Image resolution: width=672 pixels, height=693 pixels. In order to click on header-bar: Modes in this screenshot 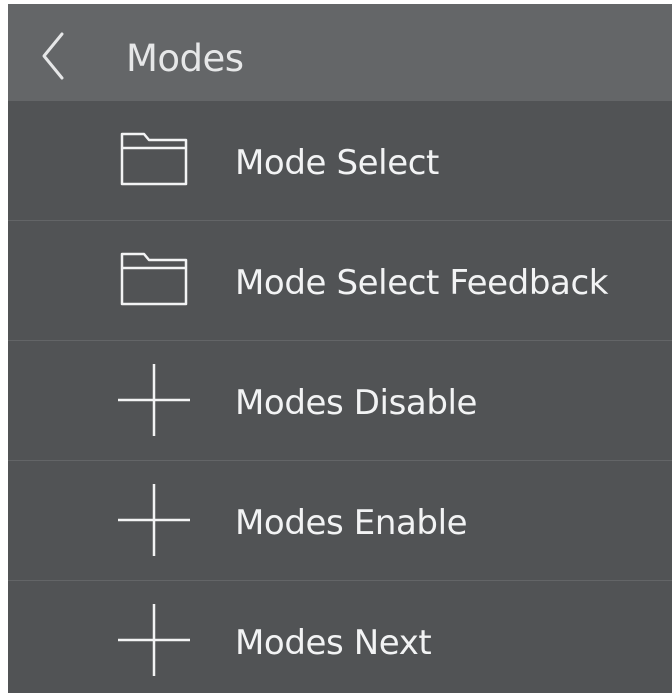, I will do `click(340, 52)`.